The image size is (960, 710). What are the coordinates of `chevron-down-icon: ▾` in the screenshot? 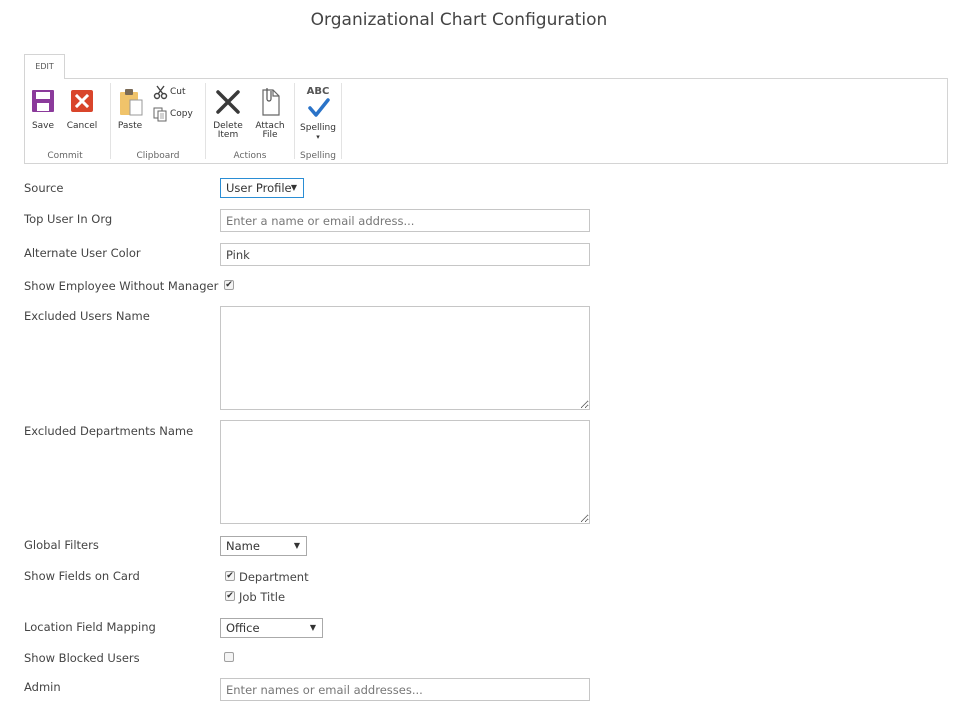 It's located at (318, 137).